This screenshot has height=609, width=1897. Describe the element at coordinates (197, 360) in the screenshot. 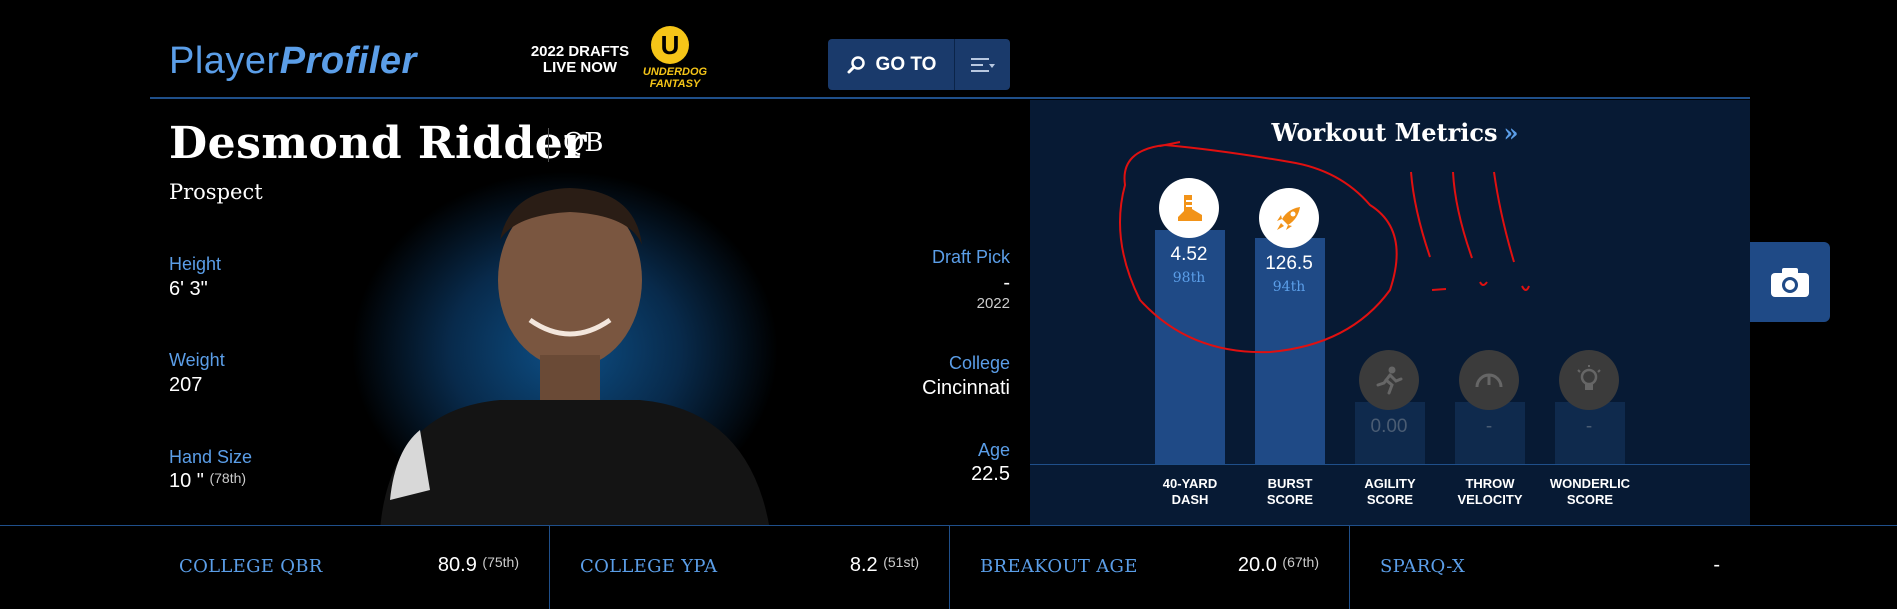

I see `weight-label: Weight` at that location.